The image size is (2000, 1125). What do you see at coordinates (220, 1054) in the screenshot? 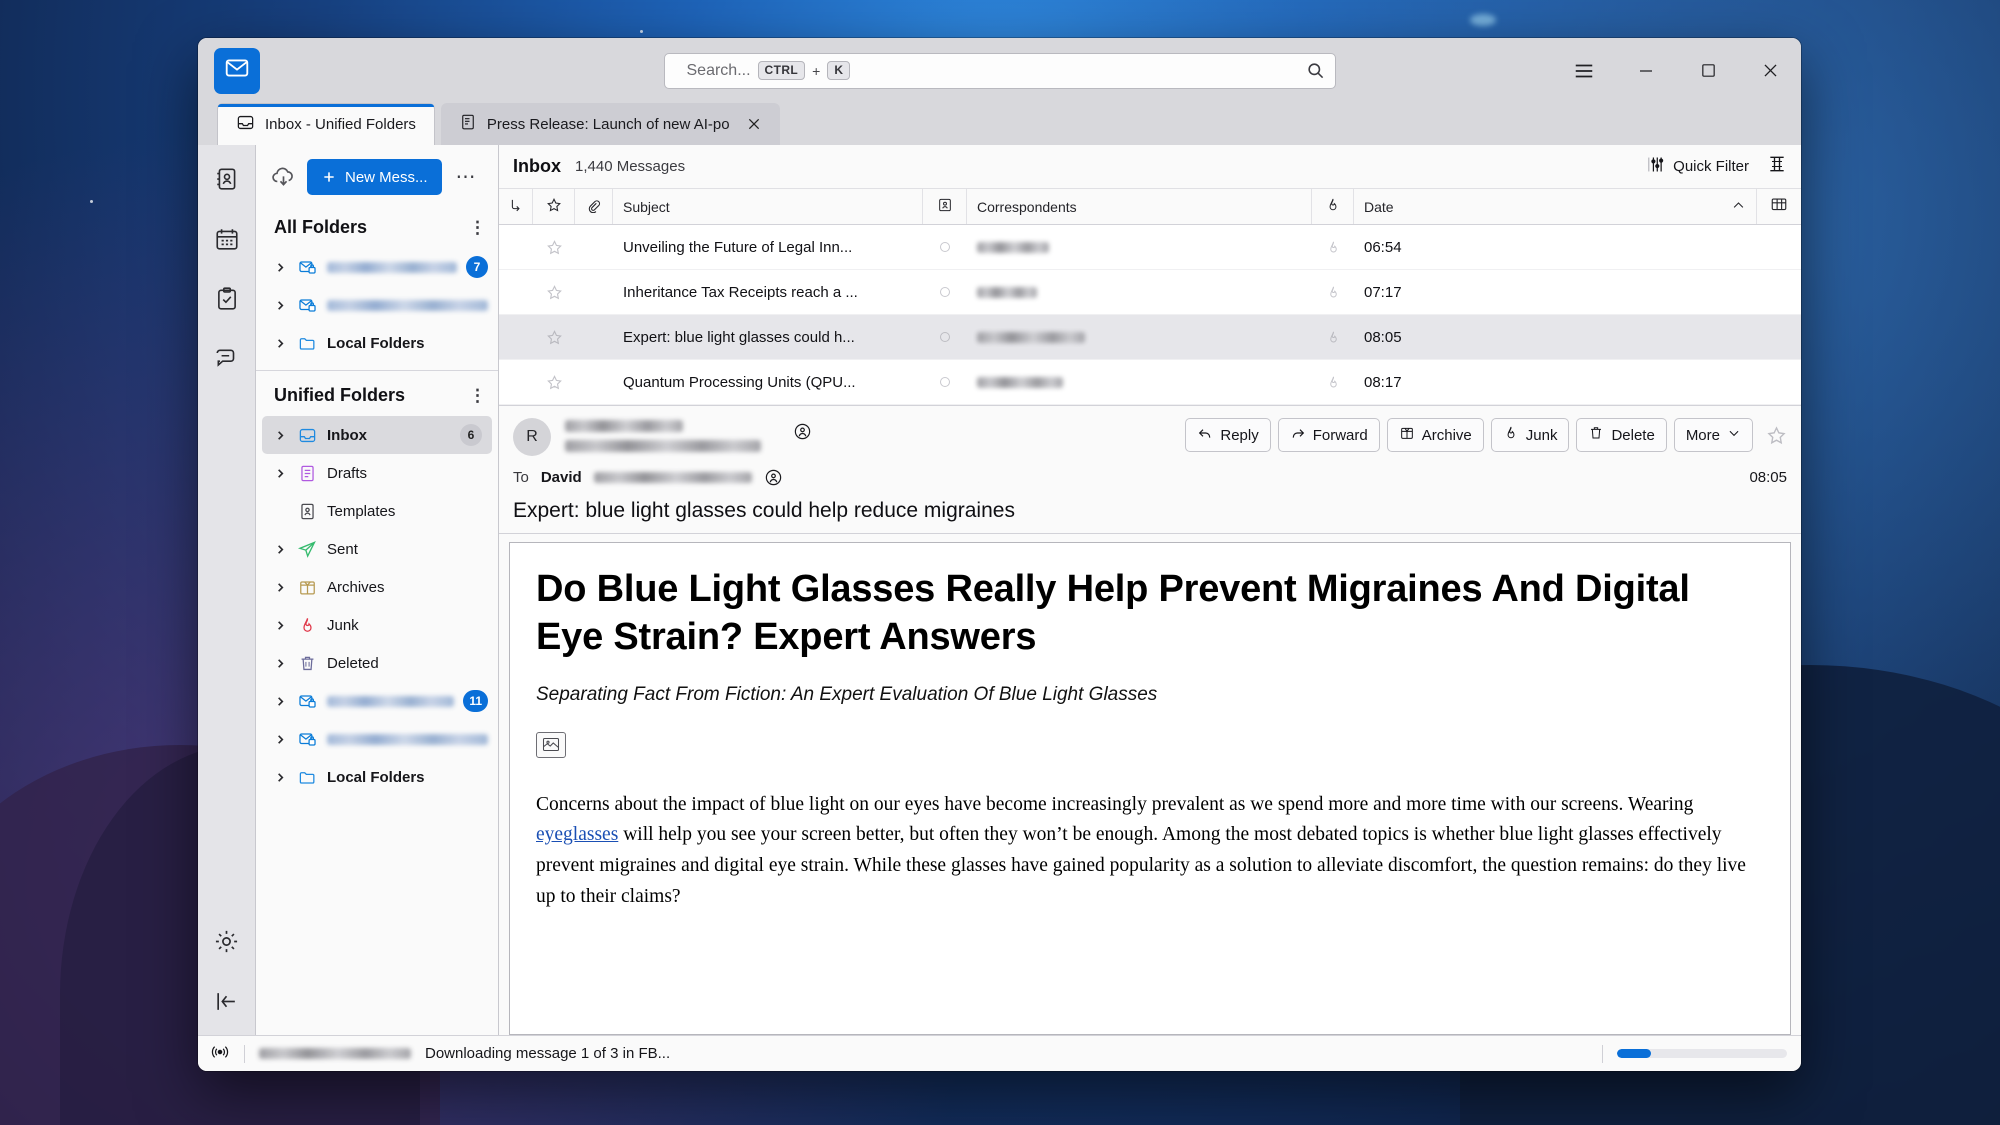
I see `connection-icon` at bounding box center [220, 1054].